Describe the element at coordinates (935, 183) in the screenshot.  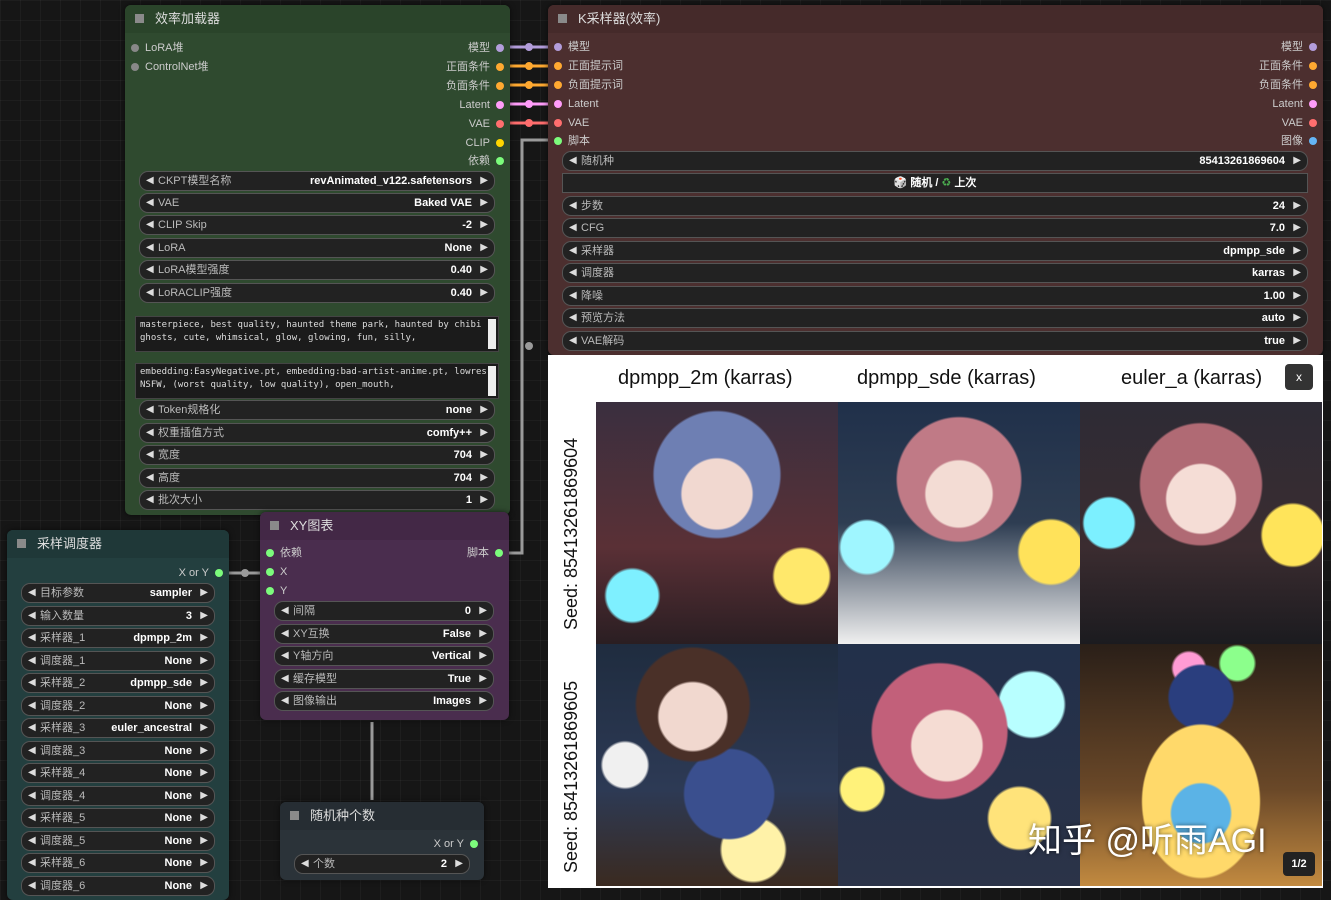
I see `seed-randomize-button: 🎲 随机 / ♻ 上次` at that location.